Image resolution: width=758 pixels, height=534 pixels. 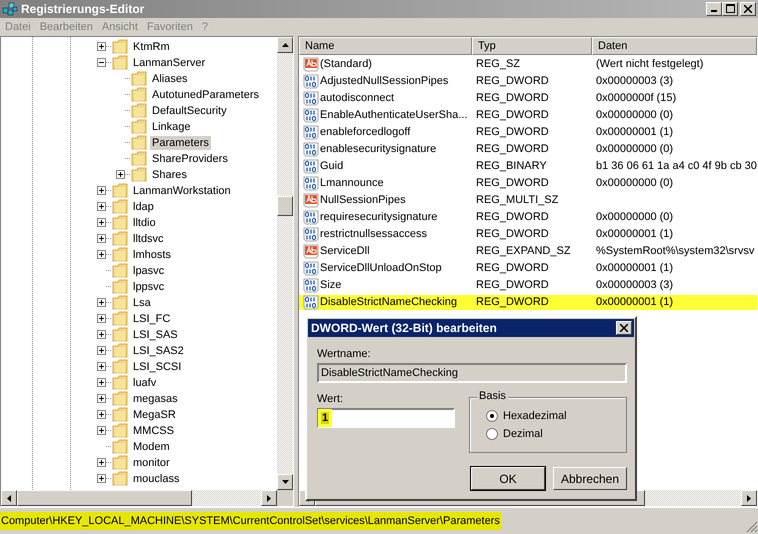 I want to click on tree-item: Parameters, so click(x=180, y=143).